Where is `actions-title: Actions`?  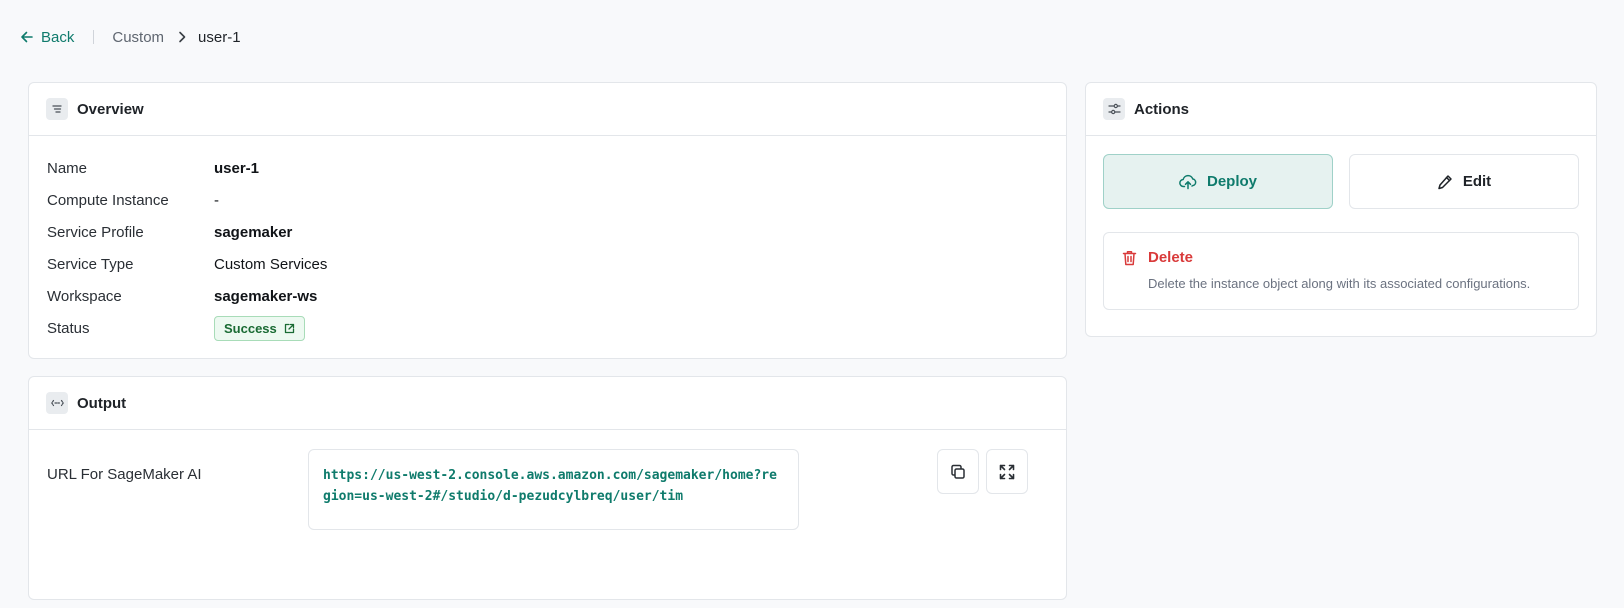
actions-title: Actions is located at coordinates (1162, 109).